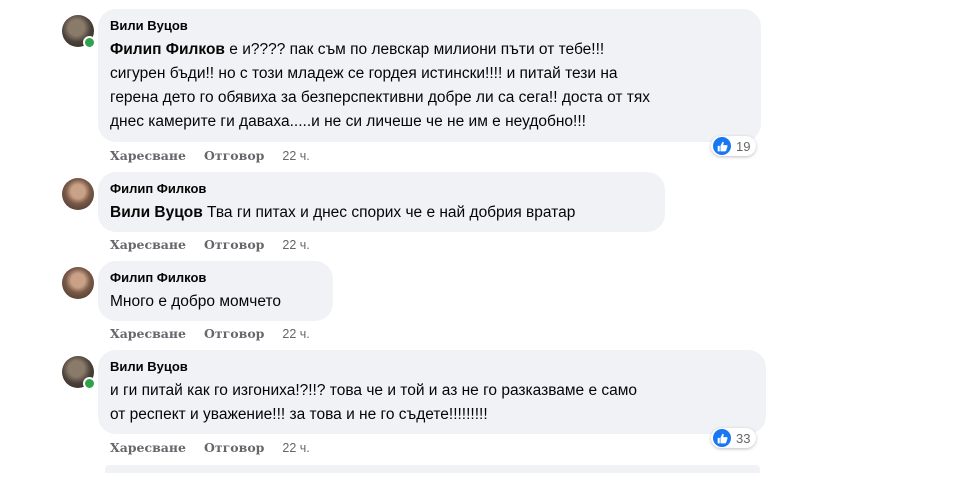  What do you see at coordinates (215, 291) in the screenshot?
I see `comment-bubble: Филип Филков Много е добро момчето` at bounding box center [215, 291].